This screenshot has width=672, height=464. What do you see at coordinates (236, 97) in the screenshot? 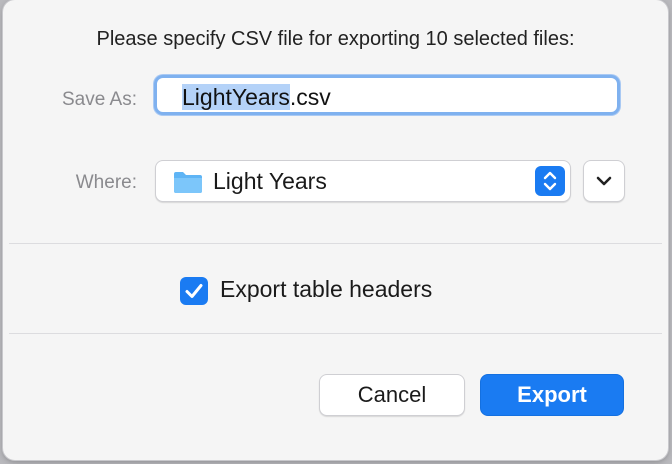
I see `selected-filename-text: LightYears` at bounding box center [236, 97].